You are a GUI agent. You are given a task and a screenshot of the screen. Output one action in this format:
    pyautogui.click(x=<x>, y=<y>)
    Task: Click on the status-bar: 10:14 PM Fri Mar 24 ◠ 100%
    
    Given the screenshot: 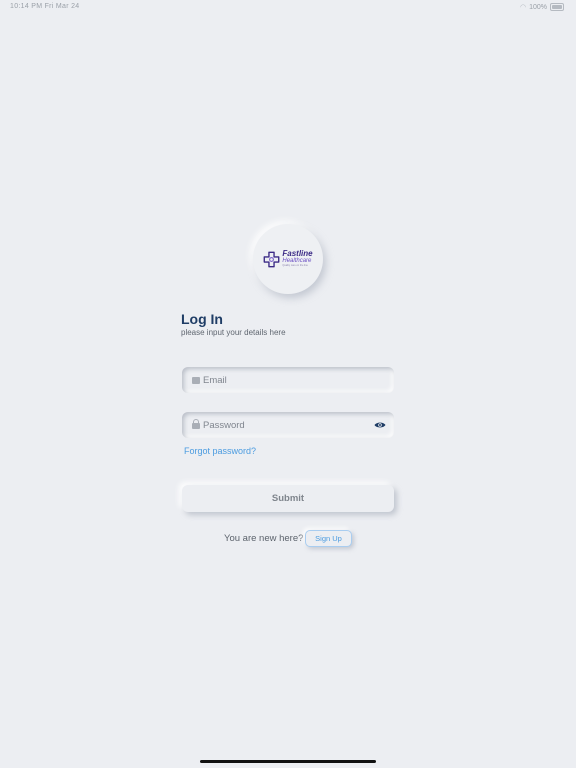 What is the action you would take?
    pyautogui.click(x=288, y=7)
    